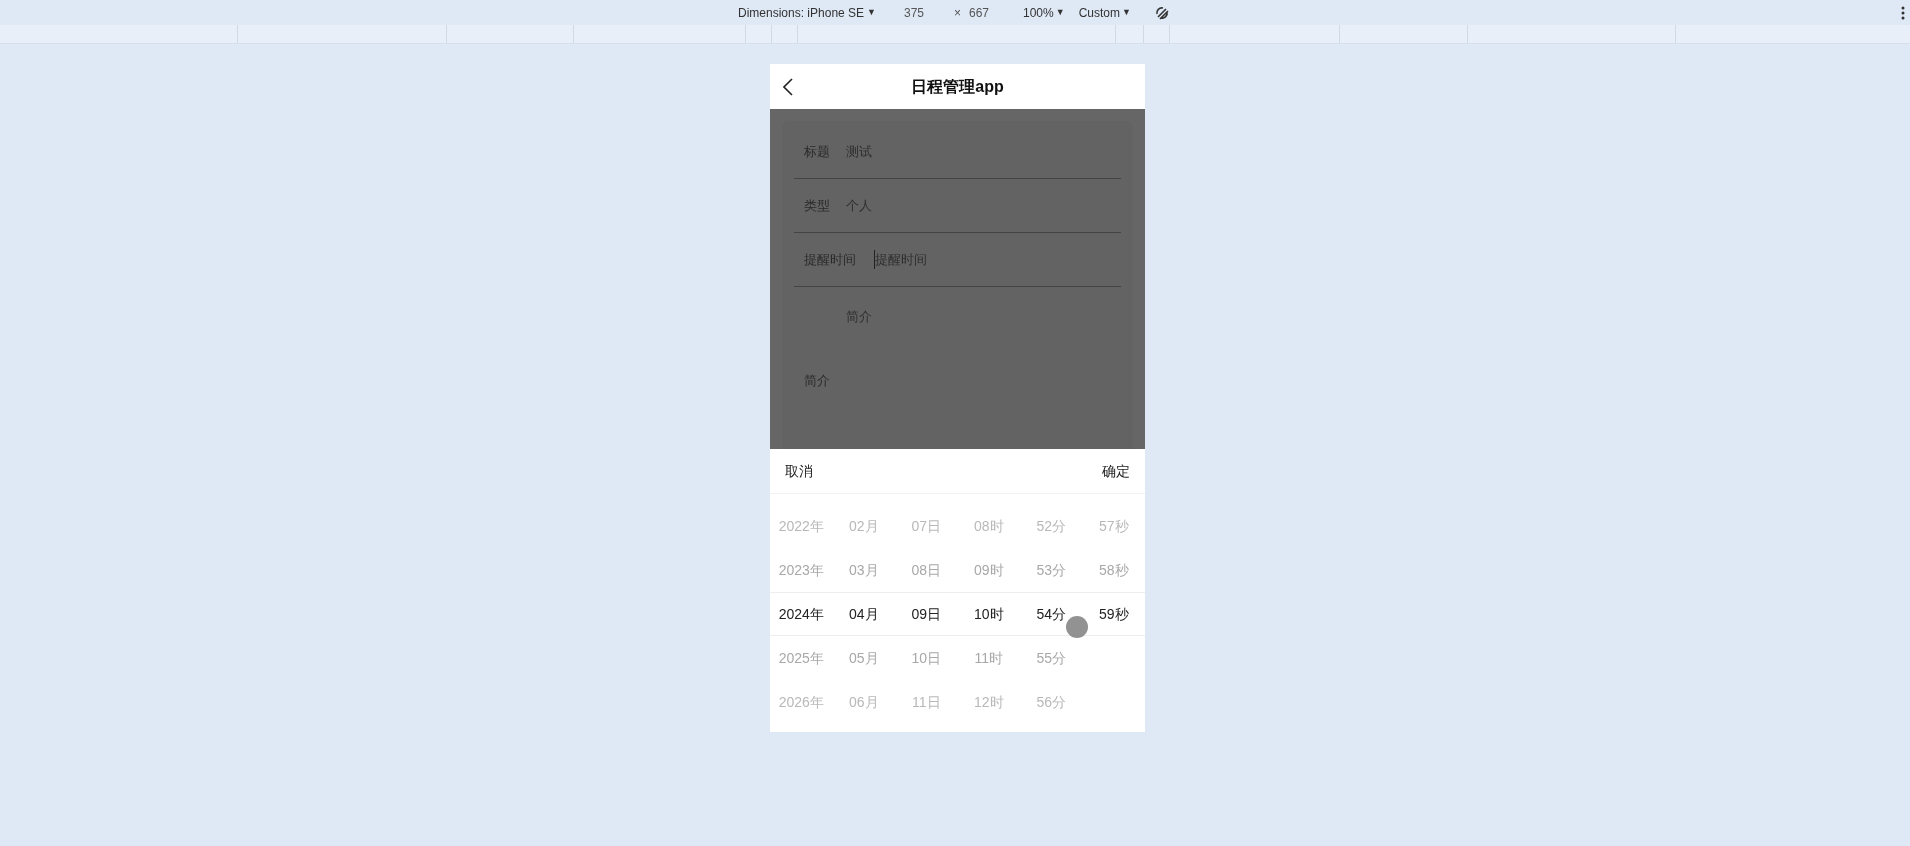 This screenshot has height=846, width=1910. What do you see at coordinates (807, 12) in the screenshot?
I see `device-dropdown: Dimensions: iPhone SE ▼` at bounding box center [807, 12].